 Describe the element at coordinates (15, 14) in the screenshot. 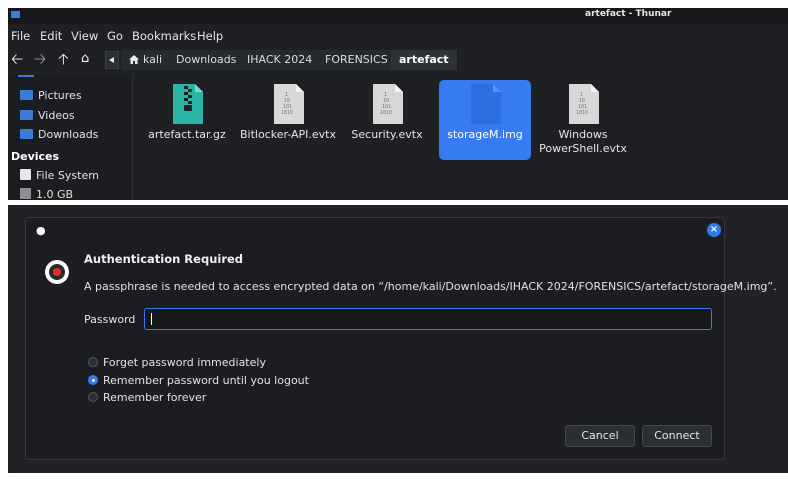

I see `window-menu-icon` at that location.